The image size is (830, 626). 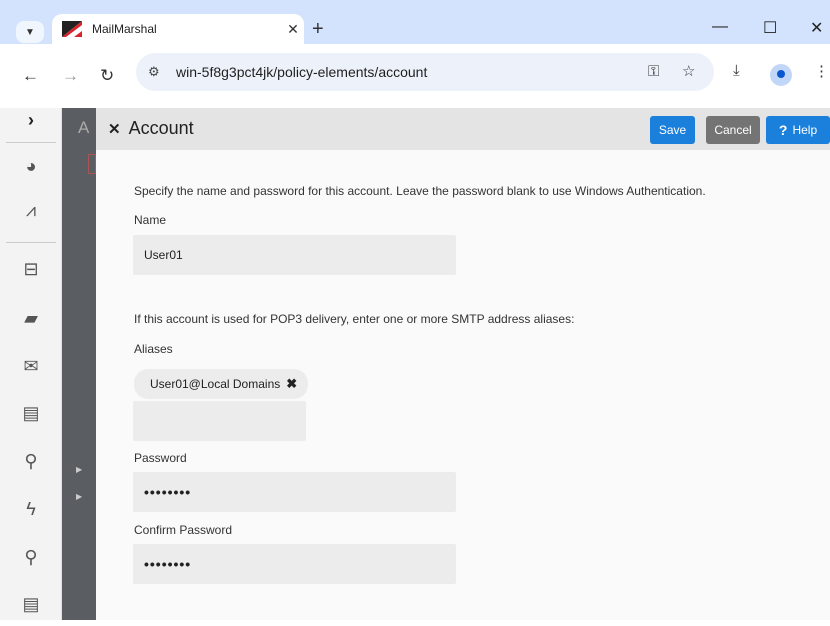 What do you see at coordinates (219, 421) in the screenshot?
I see `alias-input` at bounding box center [219, 421].